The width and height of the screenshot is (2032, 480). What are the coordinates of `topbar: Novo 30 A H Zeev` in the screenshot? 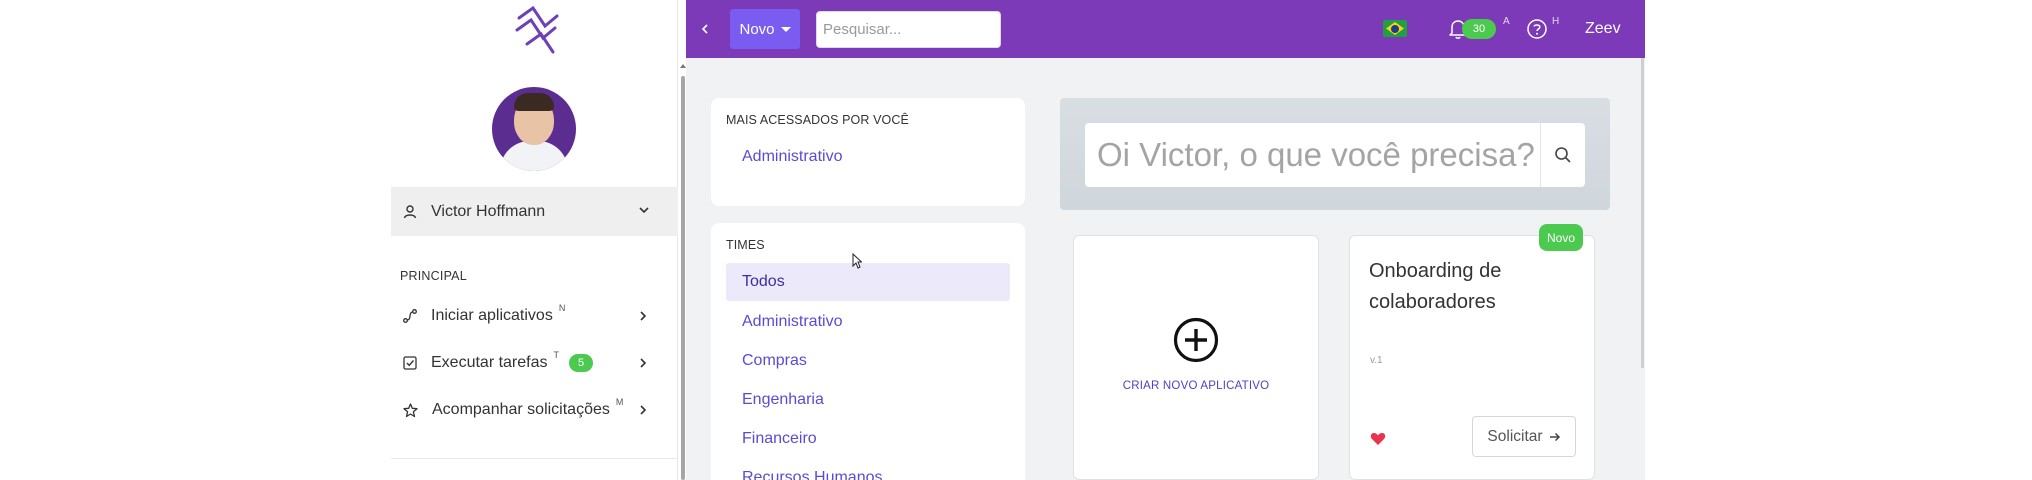 It's located at (1165, 29).